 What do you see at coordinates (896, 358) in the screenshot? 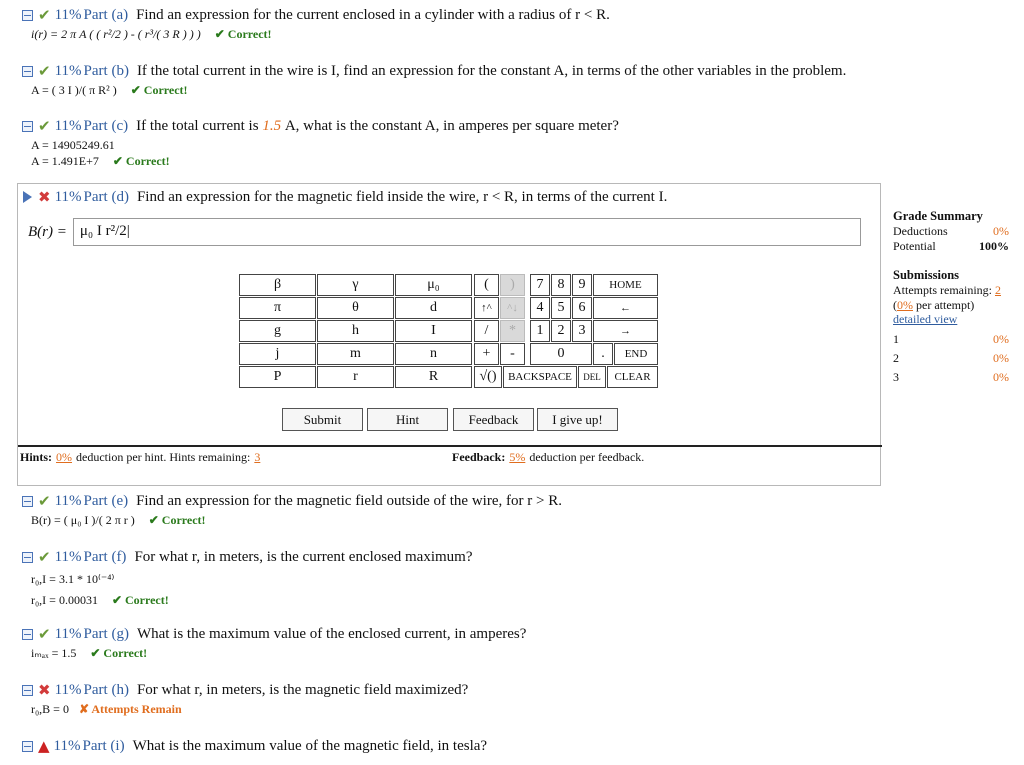
I see `submission-number: 2` at bounding box center [896, 358].